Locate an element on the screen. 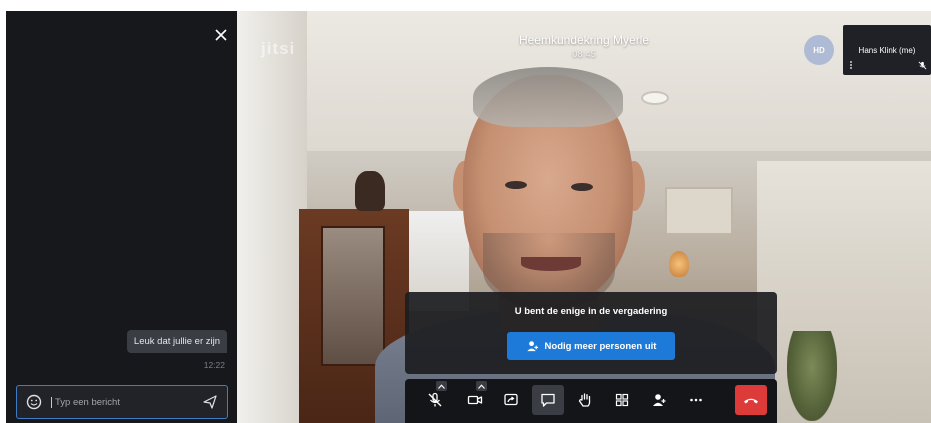 The height and width of the screenshot is (423, 931). mic-options-caret is located at coordinates (441, 386).